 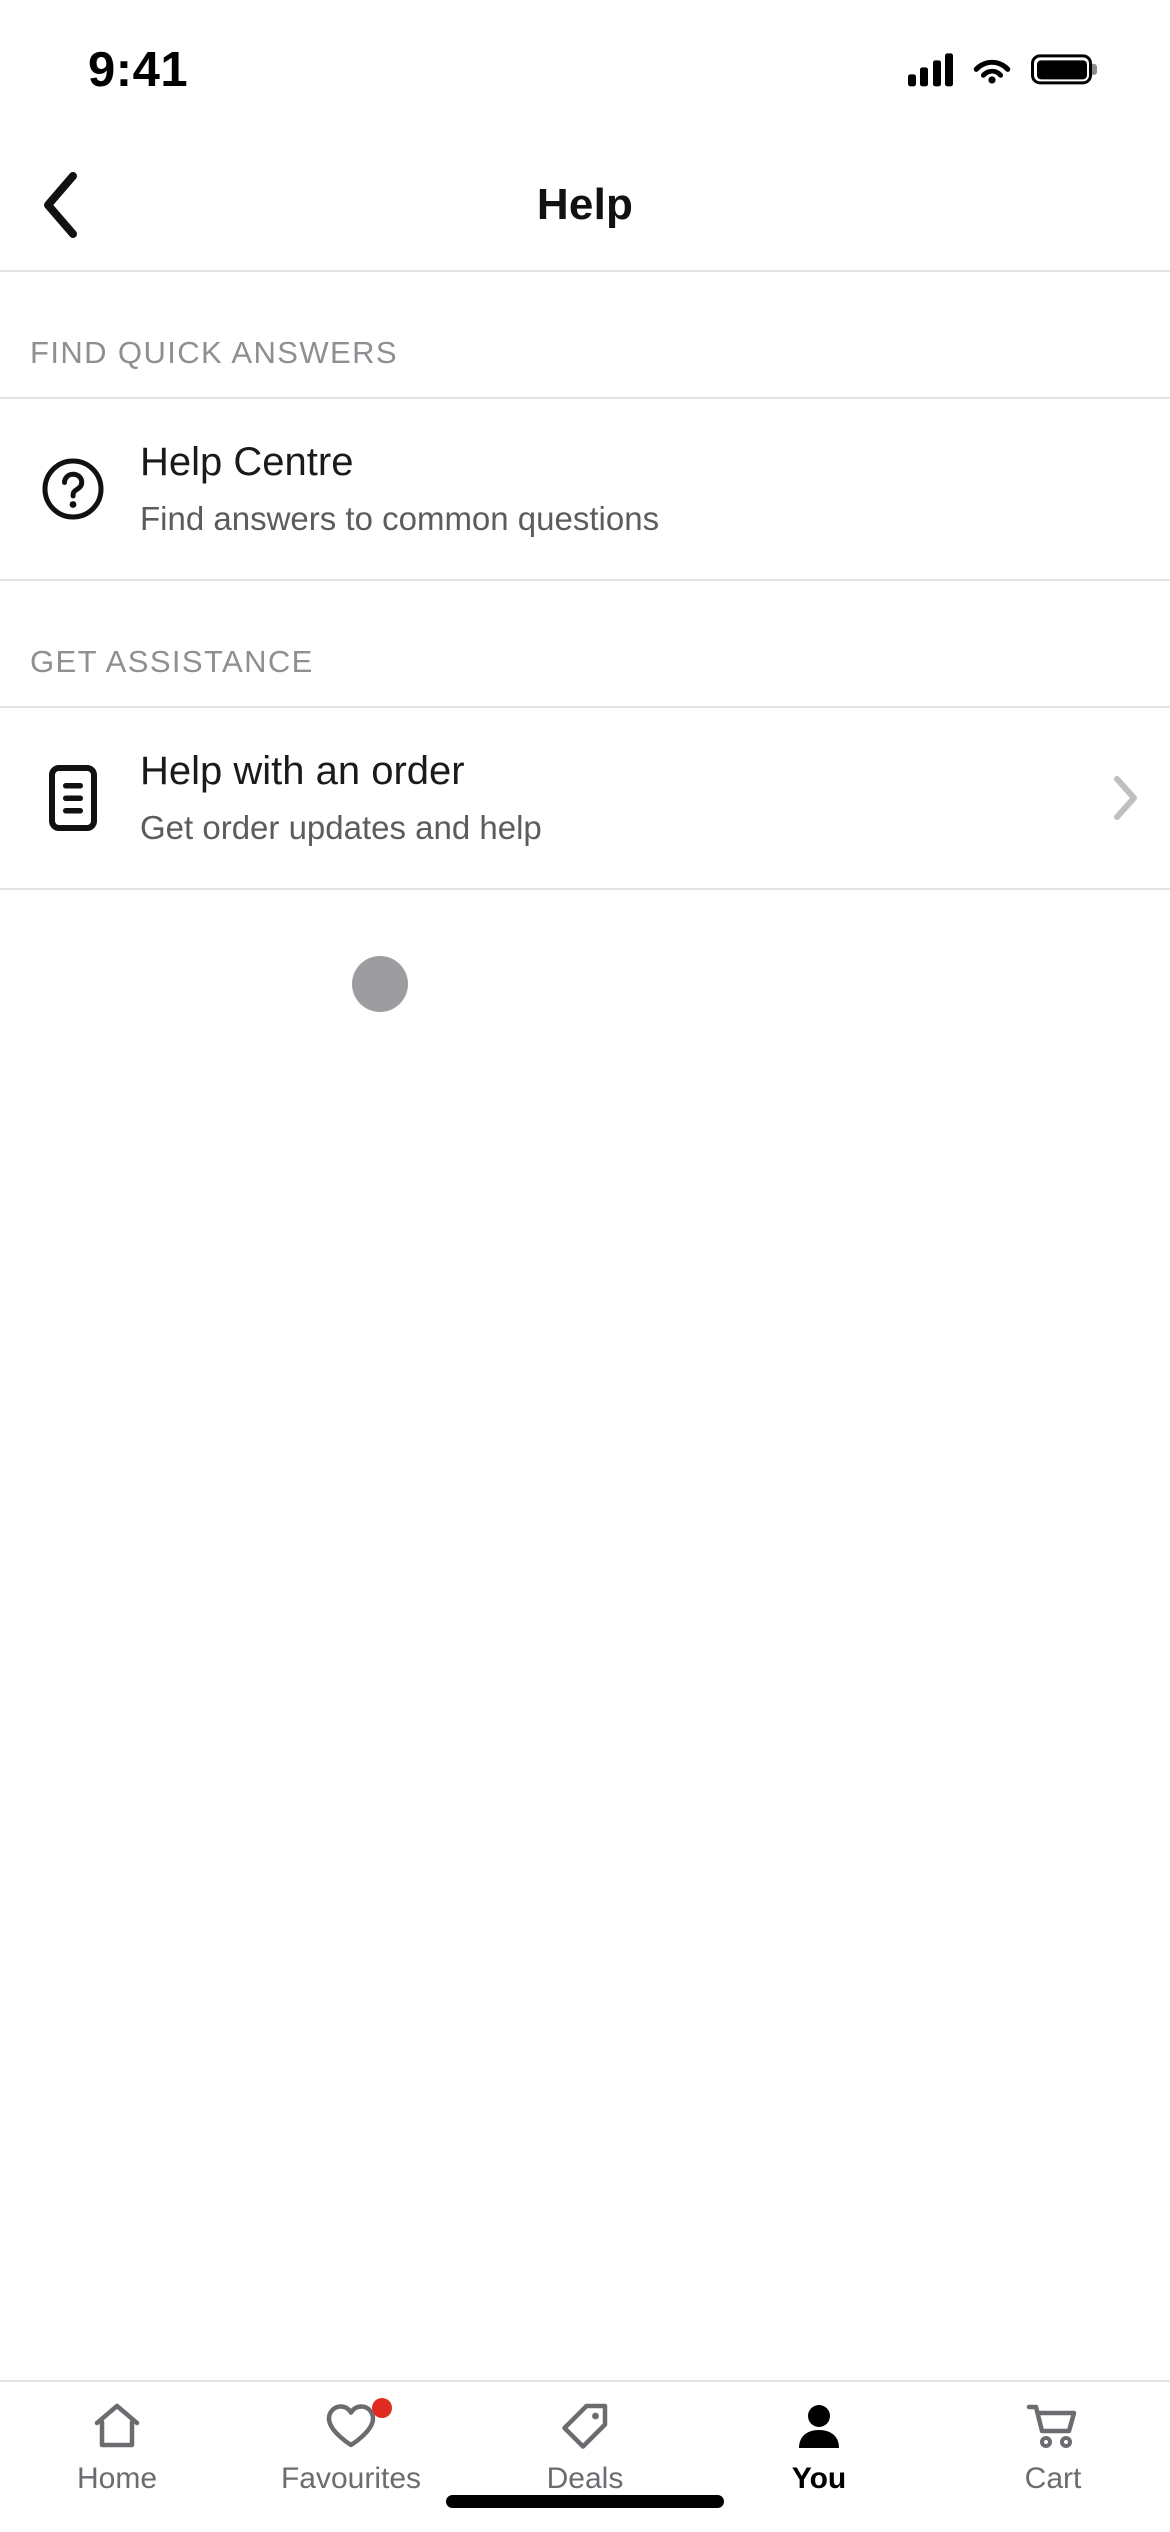 What do you see at coordinates (819, 2478) in the screenshot?
I see `tab-label: You` at bounding box center [819, 2478].